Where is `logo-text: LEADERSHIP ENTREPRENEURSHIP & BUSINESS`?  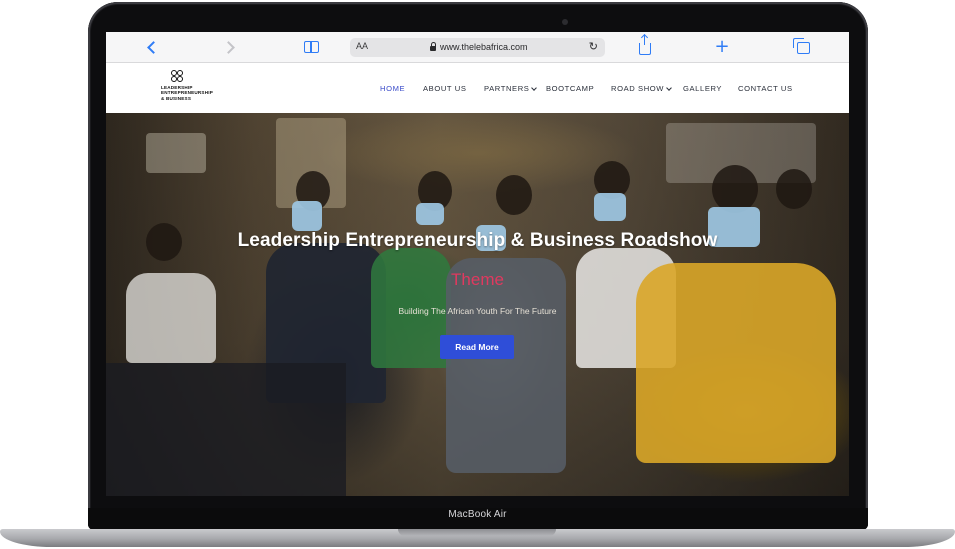
logo-text: LEADERSHIP ENTREPRENEURSHIP & BUSINESS is located at coordinates (187, 93).